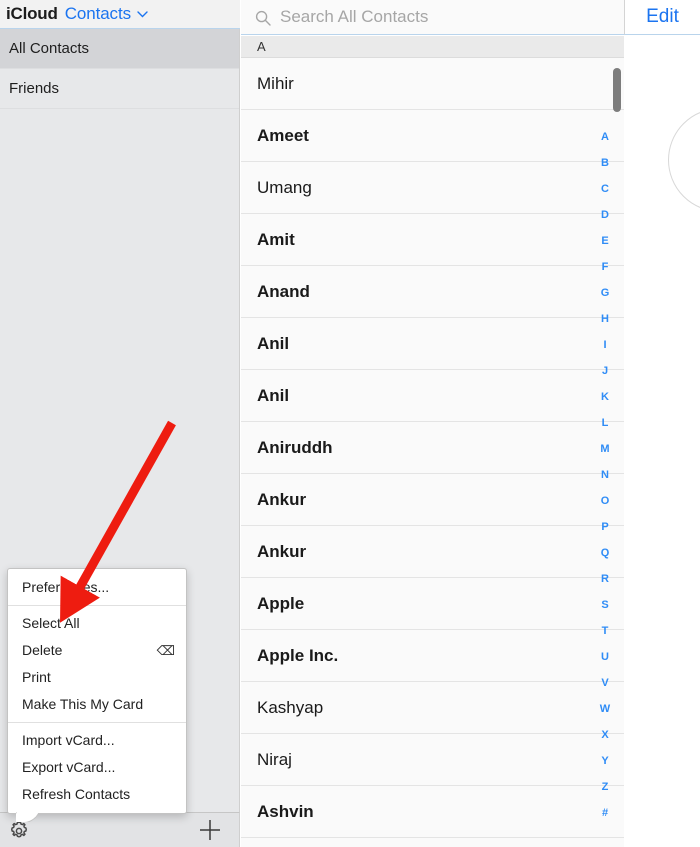 This screenshot has height=847, width=700. I want to click on alpha-index-letter: Z, so click(605, 787).